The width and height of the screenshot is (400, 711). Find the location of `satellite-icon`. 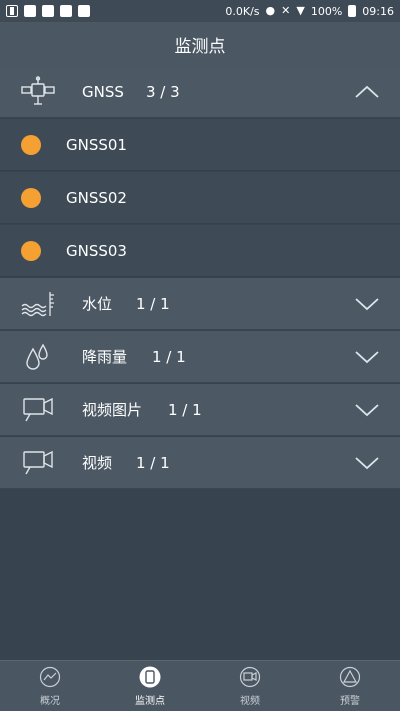

satellite-icon is located at coordinates (38, 90).